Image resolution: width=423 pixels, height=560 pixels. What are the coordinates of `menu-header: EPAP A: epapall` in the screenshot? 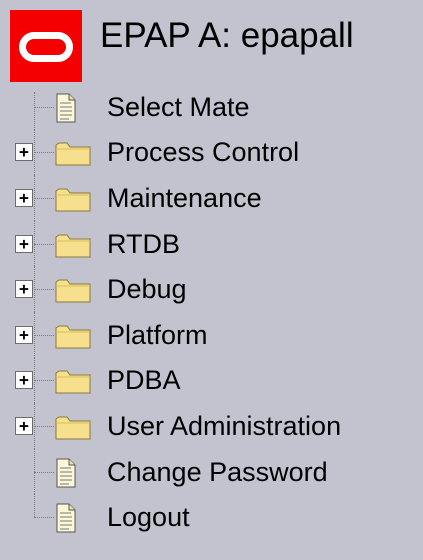 It's located at (211, 41).